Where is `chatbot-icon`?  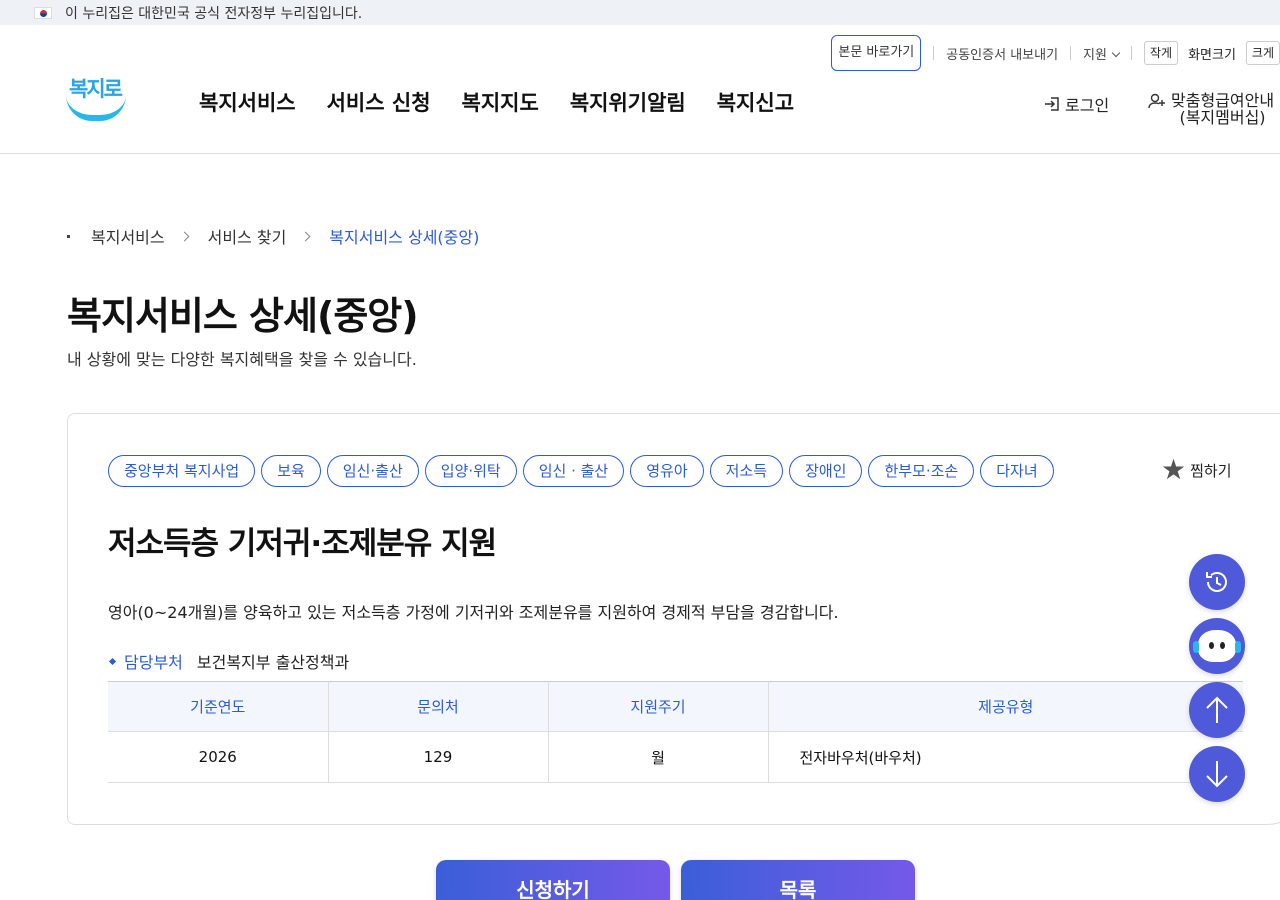
chatbot-icon is located at coordinates (1217, 646).